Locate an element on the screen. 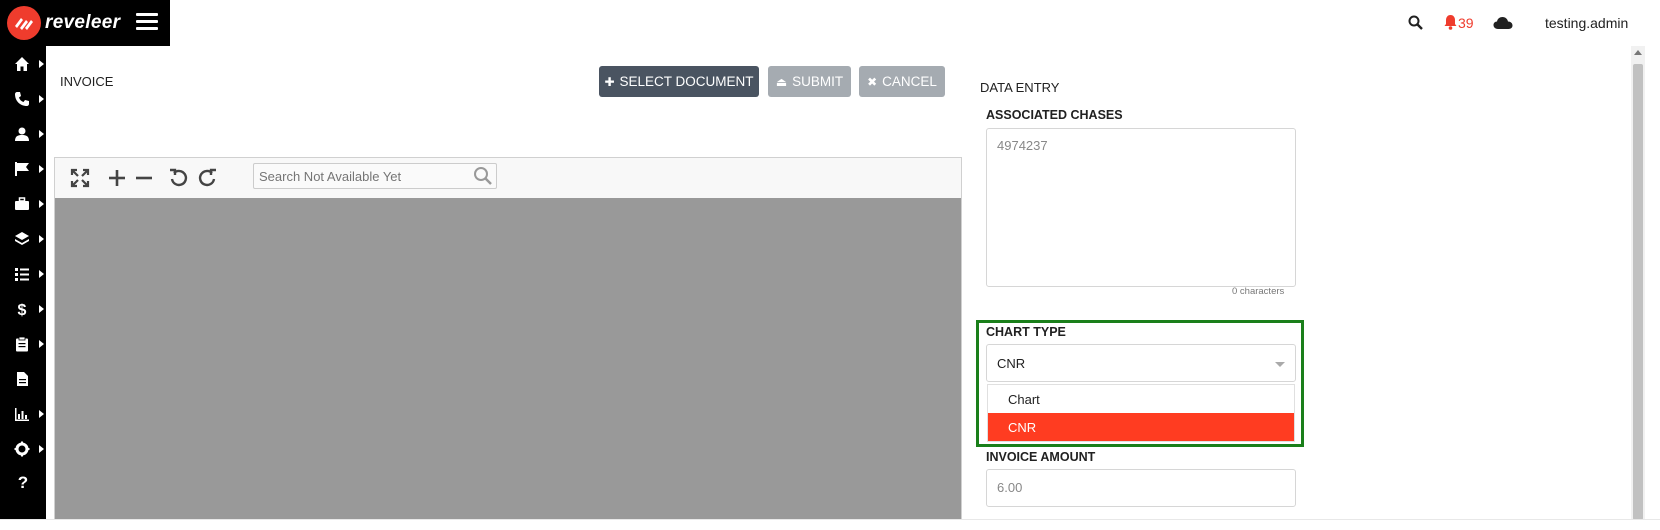 This screenshot has width=1660, height=530. dollar-icon: $ is located at coordinates (22, 309).